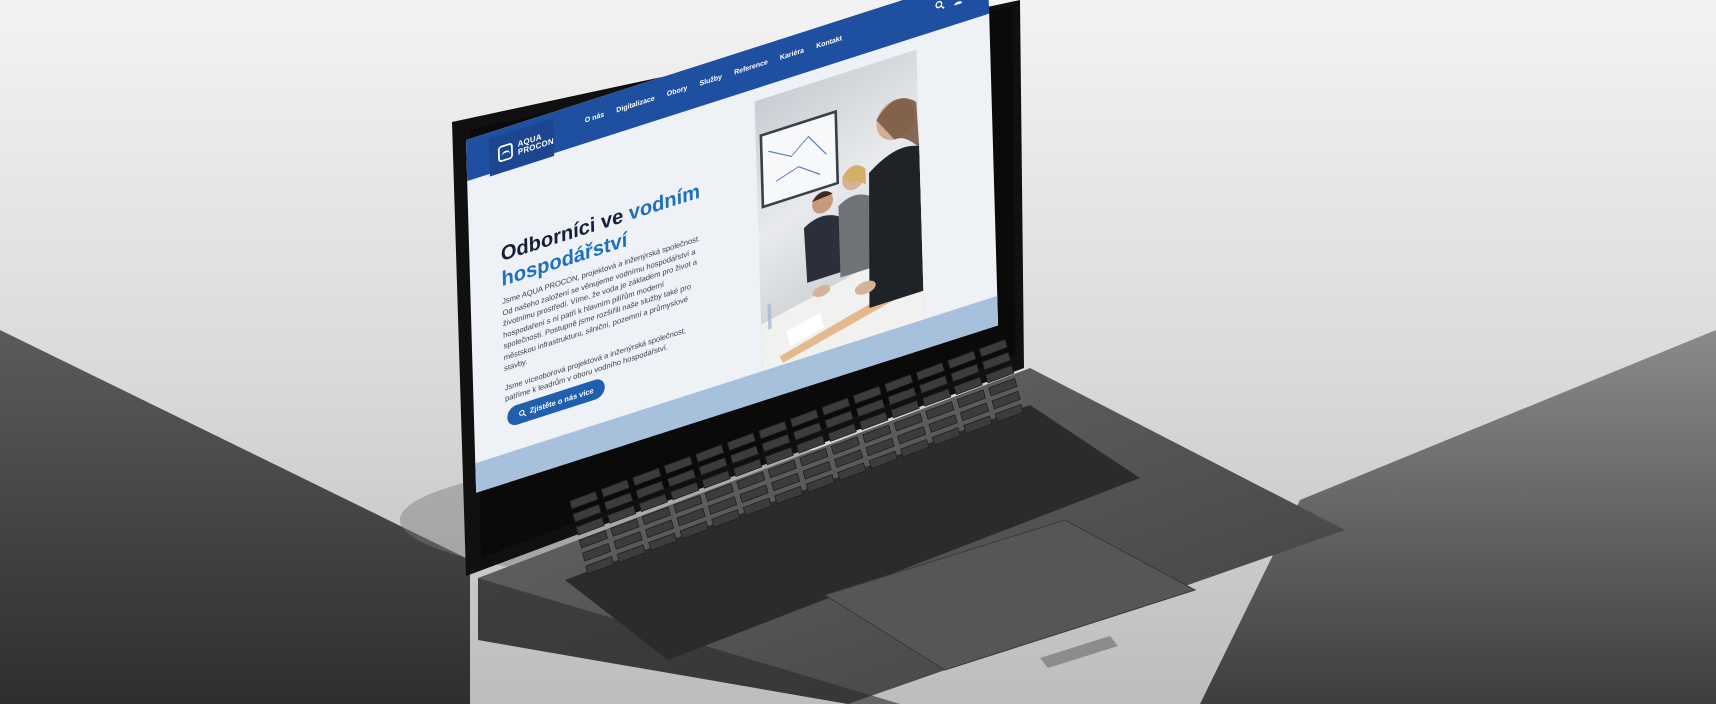  Describe the element at coordinates (958, 3) in the screenshot. I see `user-icon` at that location.